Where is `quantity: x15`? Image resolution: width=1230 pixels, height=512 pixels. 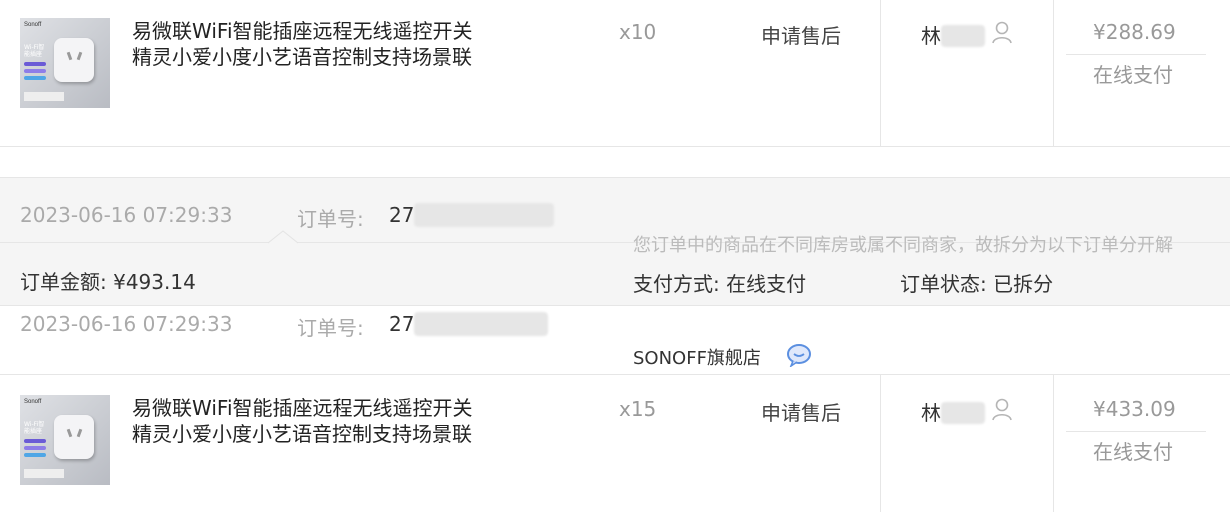 quantity: x15 is located at coordinates (638, 409).